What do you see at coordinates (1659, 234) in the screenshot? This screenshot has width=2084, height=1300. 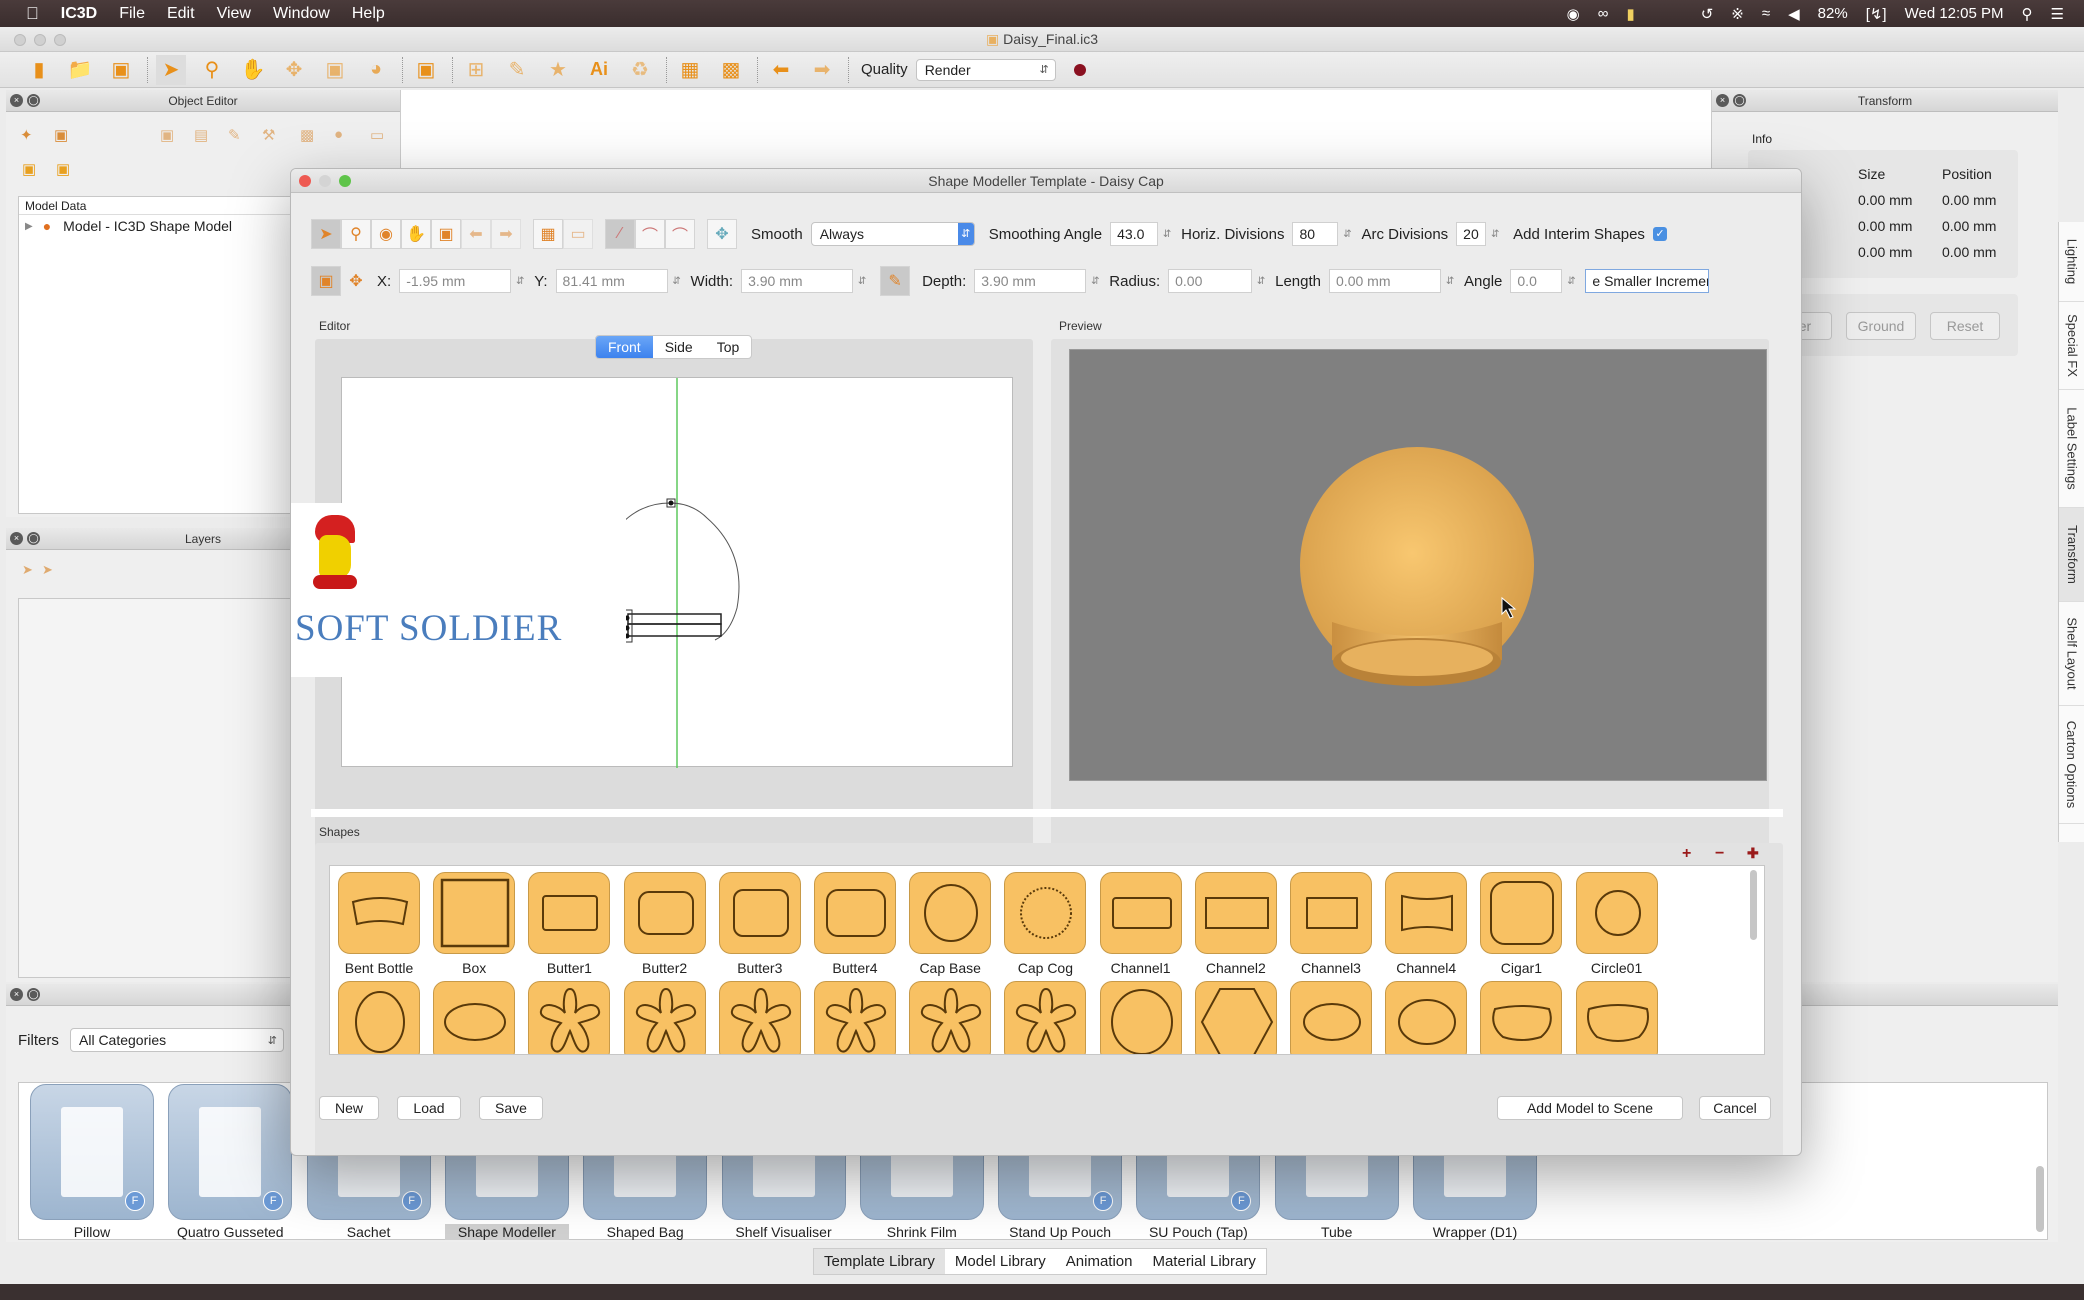 I see `add-interim-checkbox: ✓` at bounding box center [1659, 234].